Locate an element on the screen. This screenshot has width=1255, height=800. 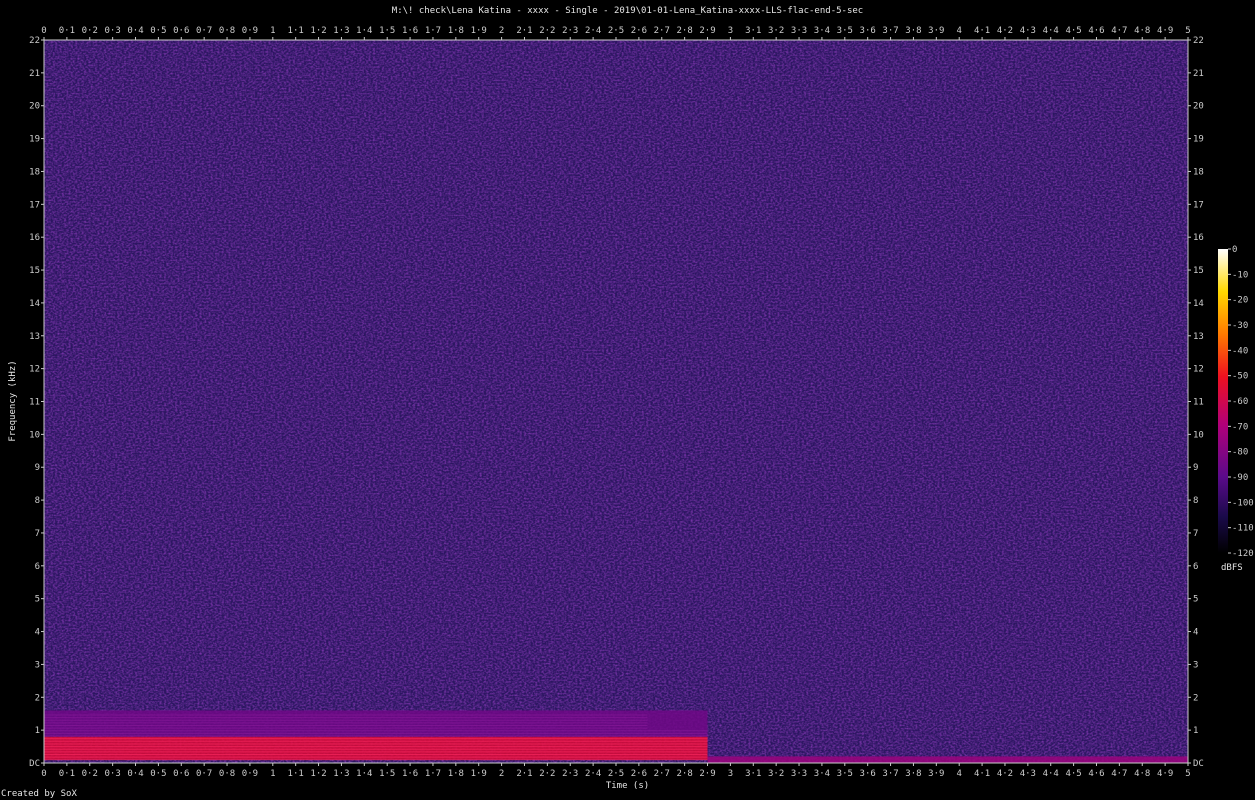
x-tick-label-top: 0·4 is located at coordinates (135, 31).